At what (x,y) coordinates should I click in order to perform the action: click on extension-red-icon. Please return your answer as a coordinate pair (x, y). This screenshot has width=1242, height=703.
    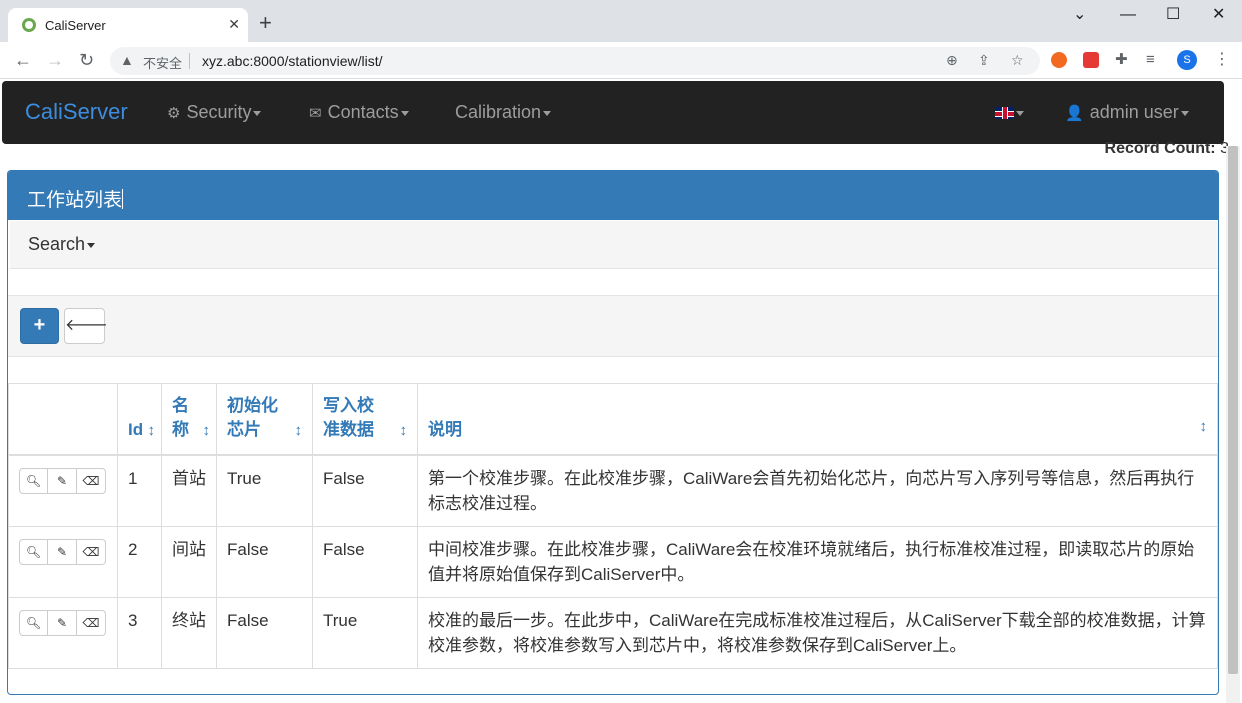
    Looking at the image, I should click on (1091, 60).